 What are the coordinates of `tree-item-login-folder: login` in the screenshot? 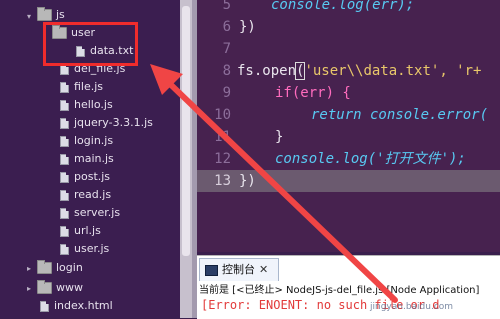 It's located at (60, 268).